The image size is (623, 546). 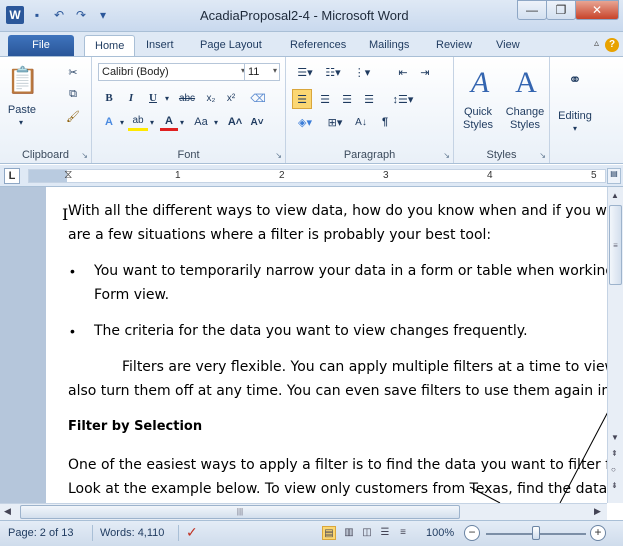 I want to click on outline-view-icon: ☰, so click(x=385, y=533).